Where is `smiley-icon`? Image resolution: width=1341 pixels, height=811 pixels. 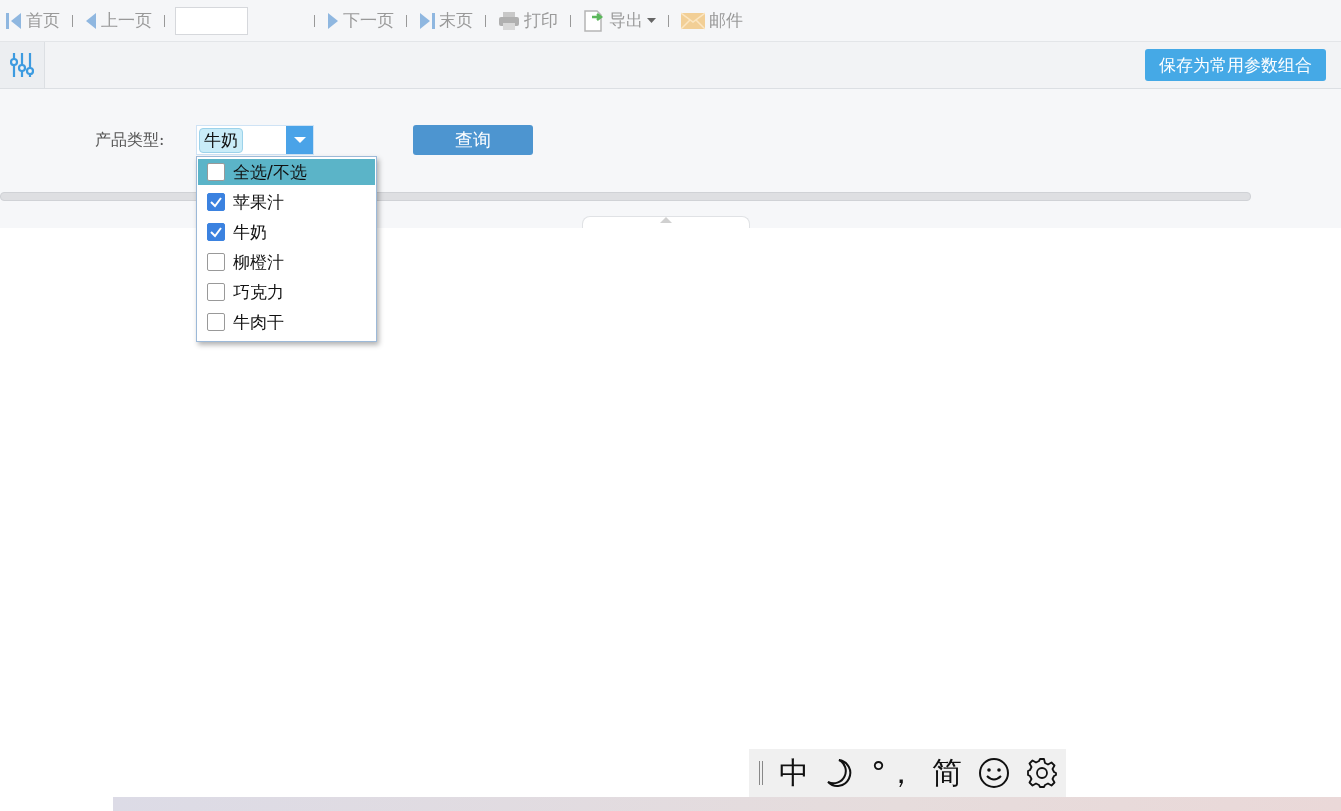
smiley-icon is located at coordinates (994, 773).